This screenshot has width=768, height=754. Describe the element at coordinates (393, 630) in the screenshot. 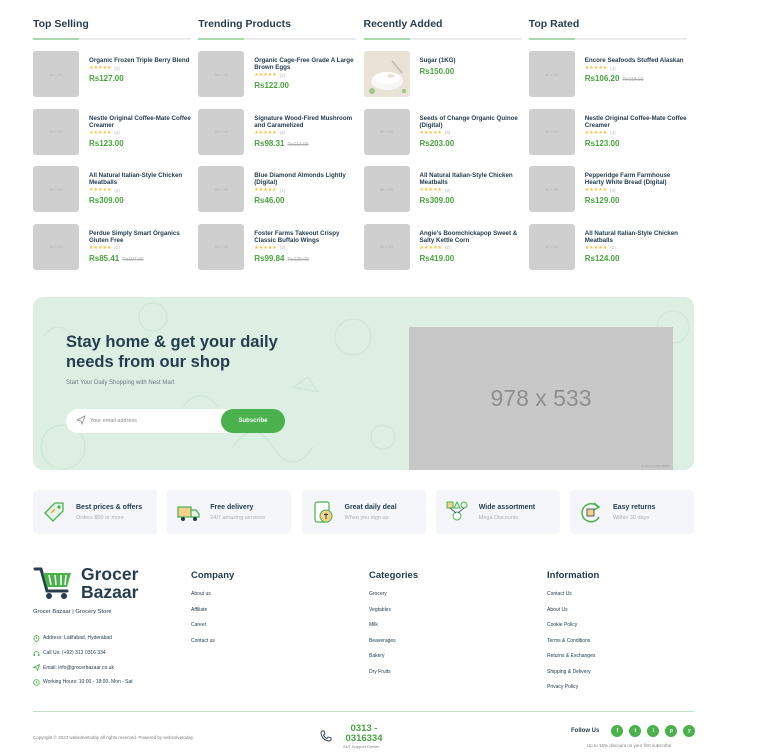

I see `footer-link: Milk` at that location.